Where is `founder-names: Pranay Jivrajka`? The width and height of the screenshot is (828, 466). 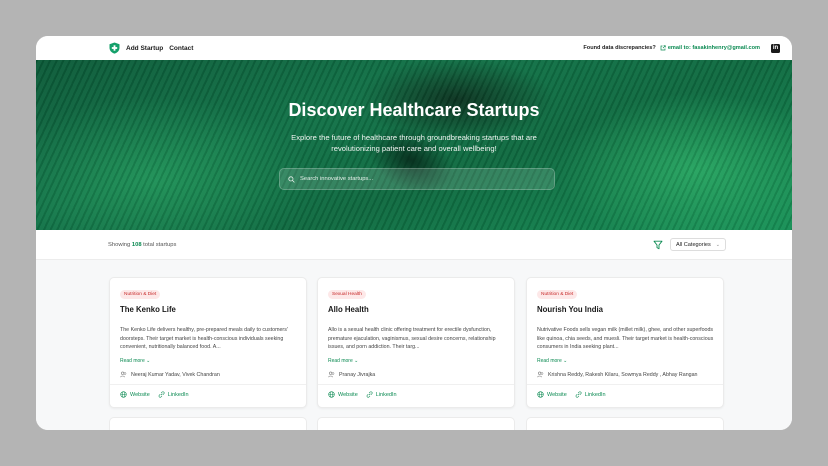 founder-names: Pranay Jivrajka is located at coordinates (357, 374).